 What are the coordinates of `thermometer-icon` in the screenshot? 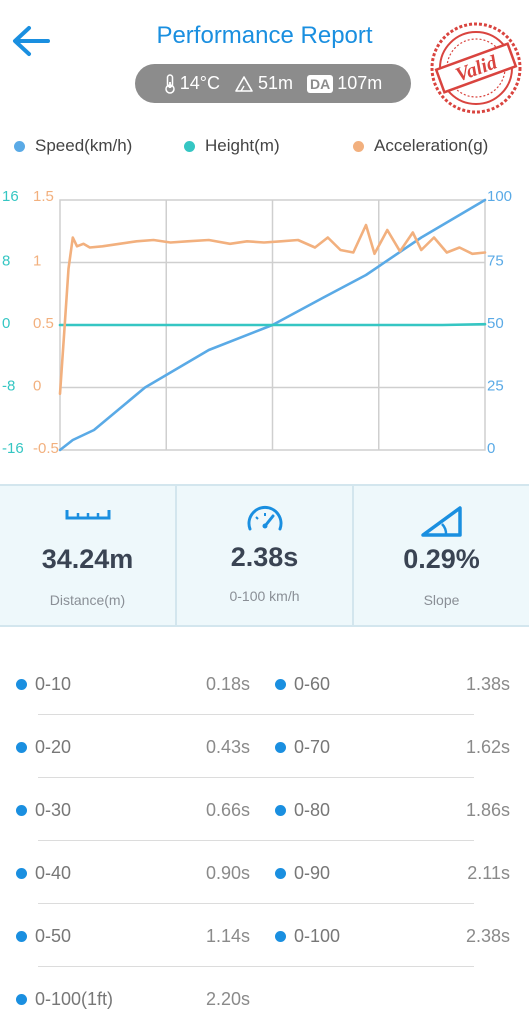 It's located at (170, 83).